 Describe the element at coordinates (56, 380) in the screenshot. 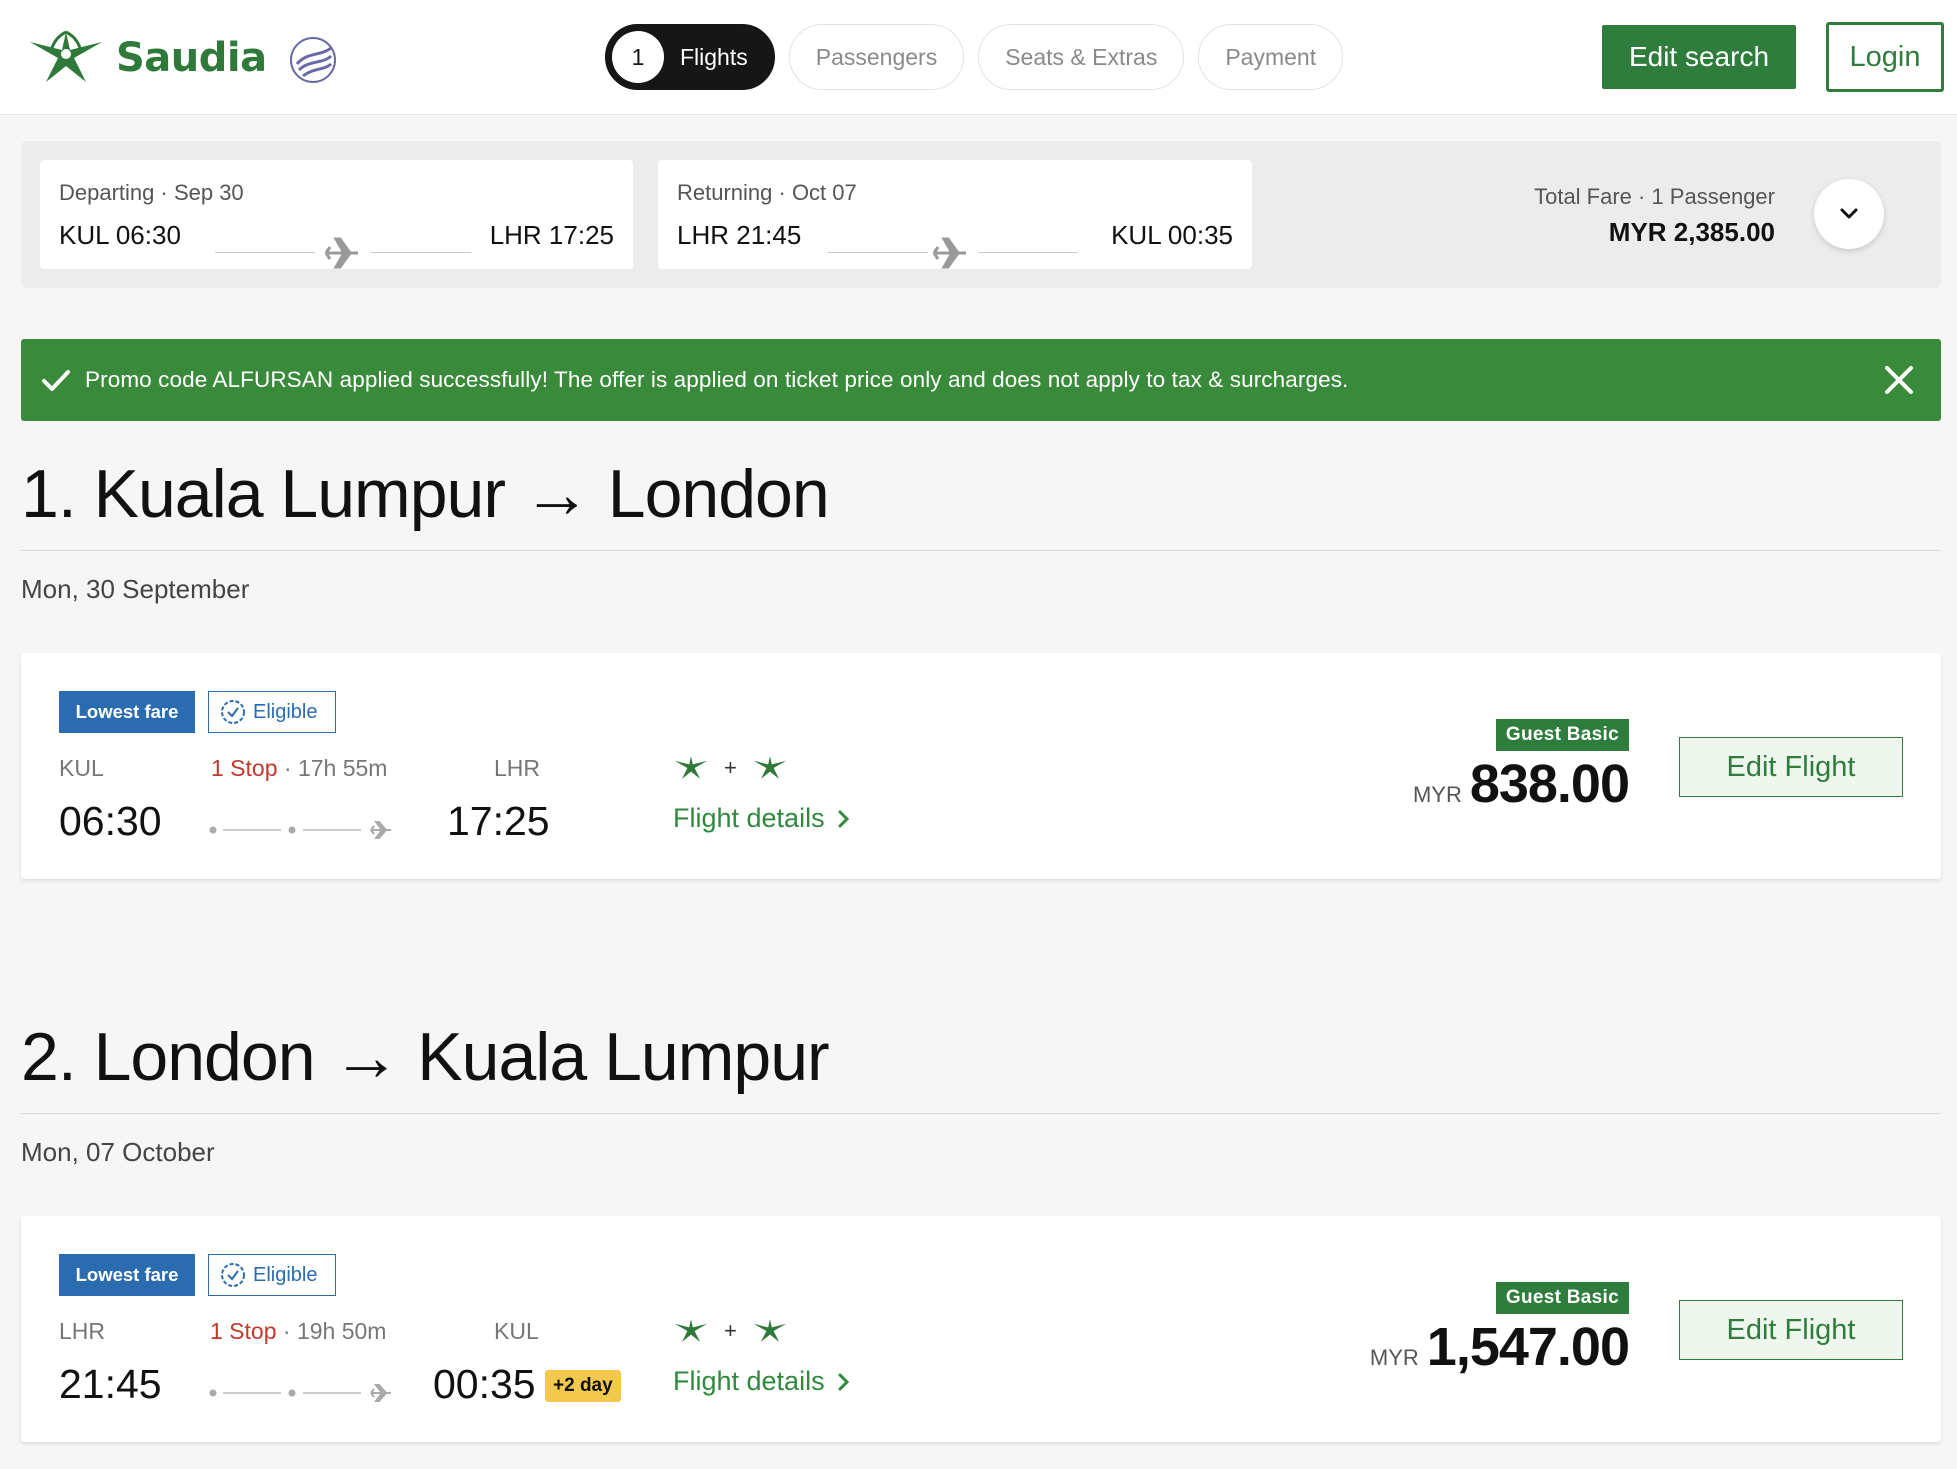

I see `check-icon` at that location.